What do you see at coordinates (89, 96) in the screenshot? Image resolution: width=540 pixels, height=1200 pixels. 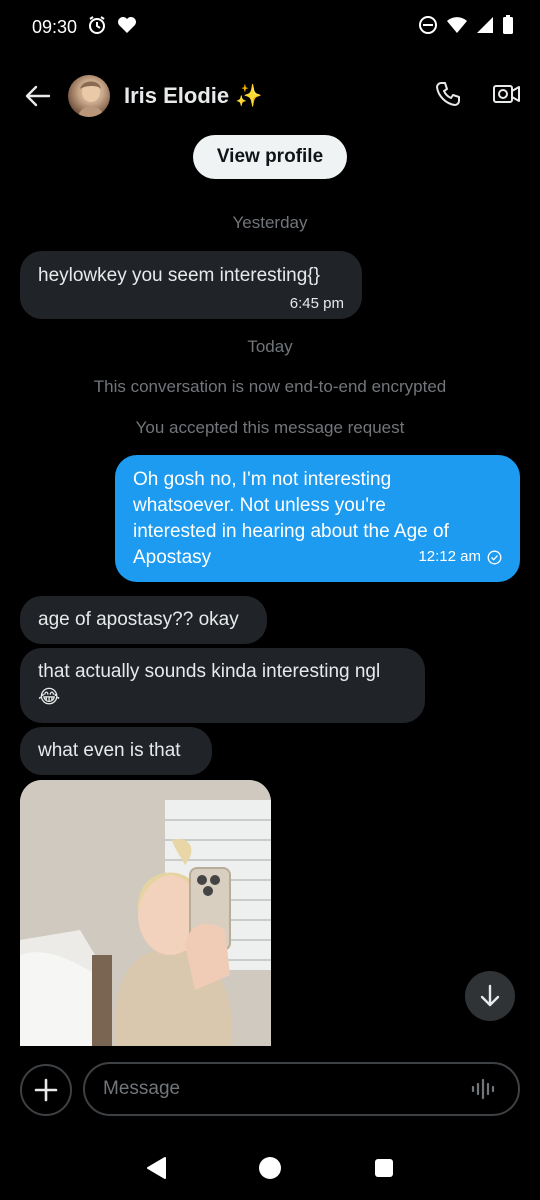 I see `avatar` at bounding box center [89, 96].